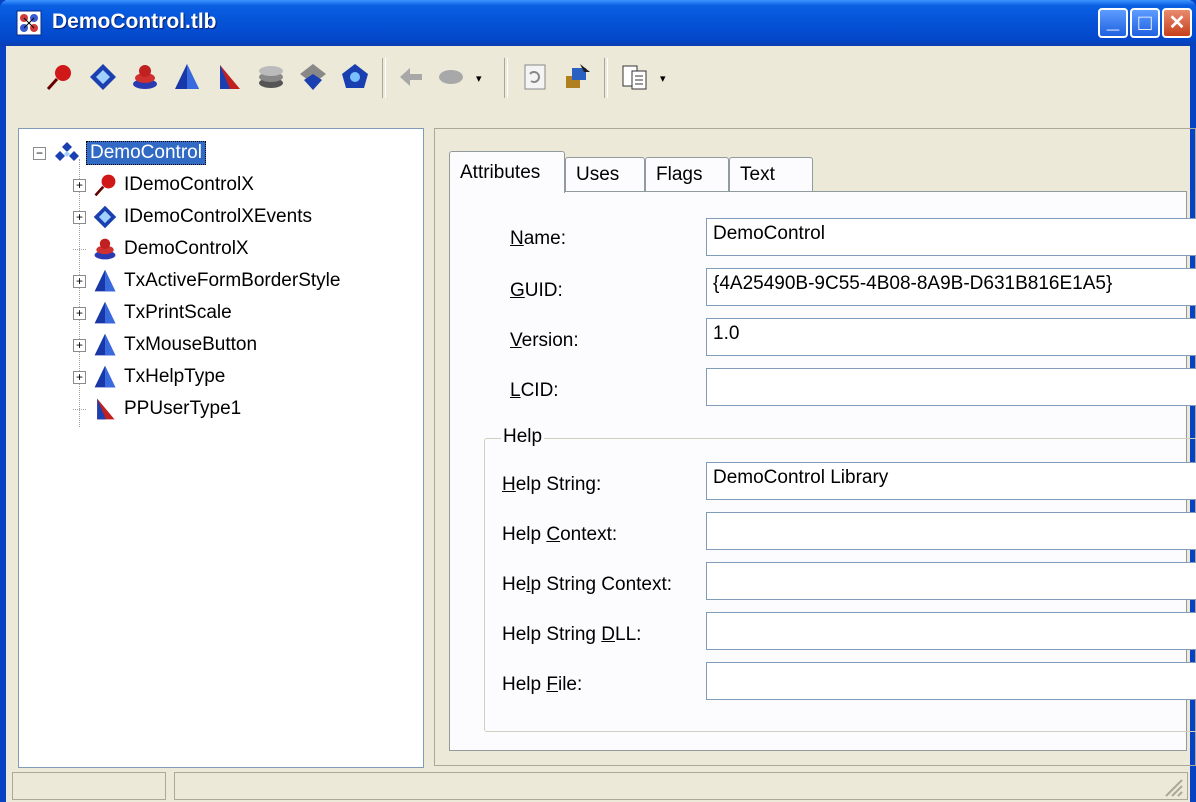 The image size is (1196, 802). I want to click on tab-attributes: Attributes, so click(507, 172).